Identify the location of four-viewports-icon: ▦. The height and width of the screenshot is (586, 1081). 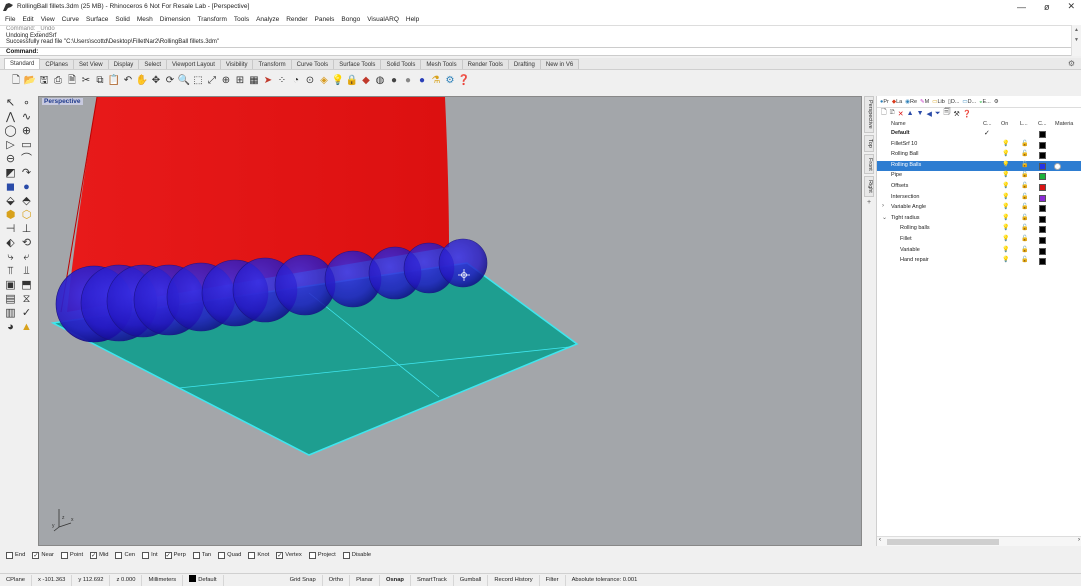
(254, 81).